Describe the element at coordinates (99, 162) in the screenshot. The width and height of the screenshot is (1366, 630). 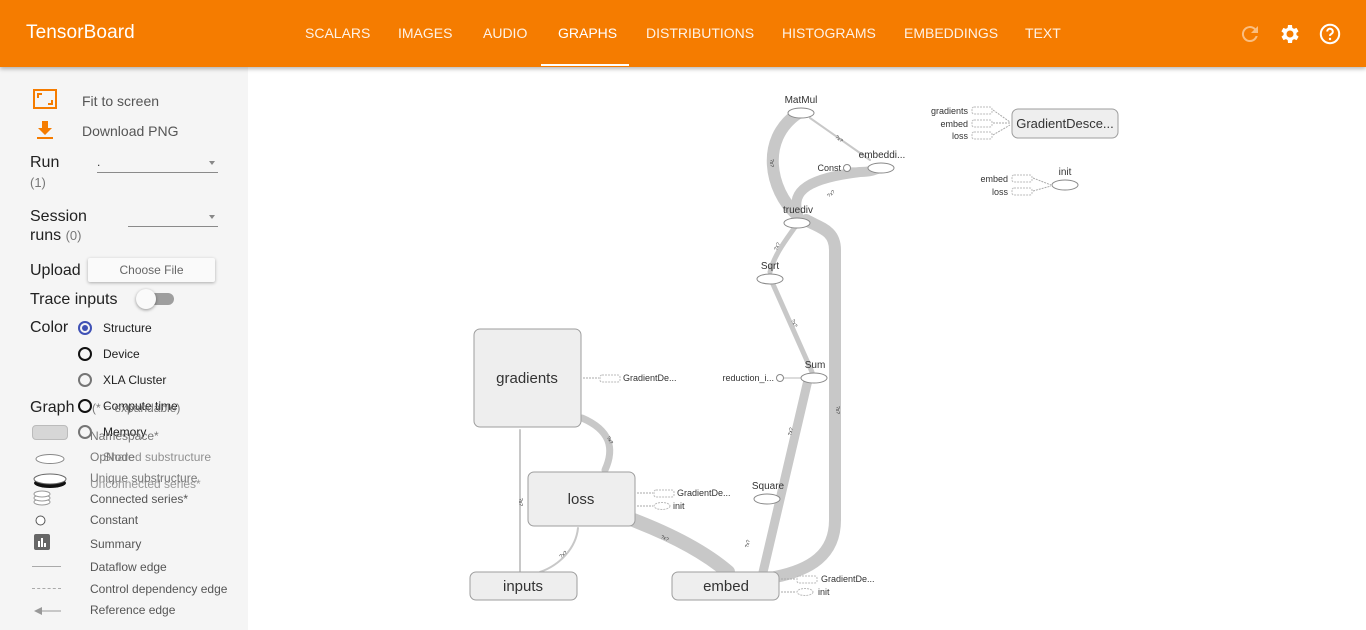
I see `run-select-value: .` at that location.